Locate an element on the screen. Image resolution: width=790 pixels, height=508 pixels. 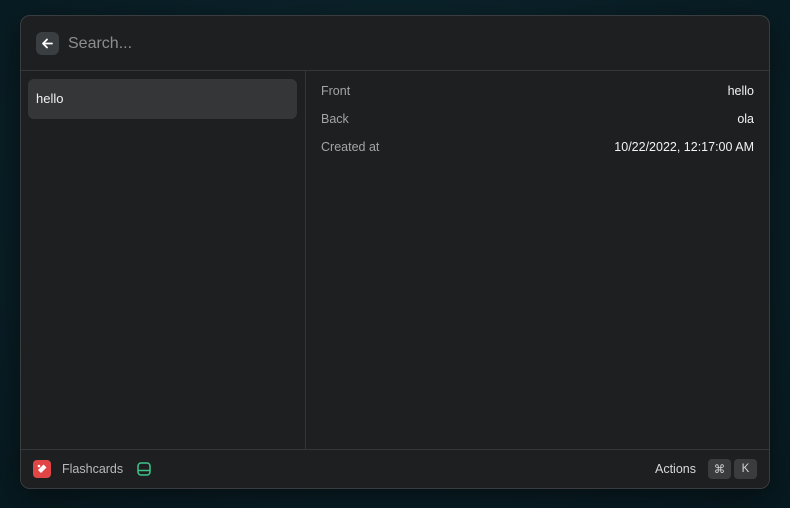
metadata-row-created-at: Created at 10/22/2022, 12:17:00 AM is located at coordinates (537, 149).